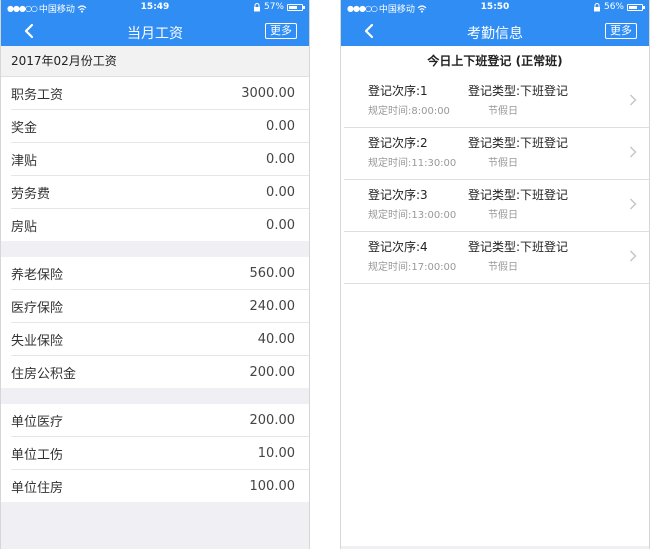  What do you see at coordinates (155, 8) in the screenshot?
I see `status-bar: ●●●○○ 中国移动 15:49 57%` at bounding box center [155, 8].